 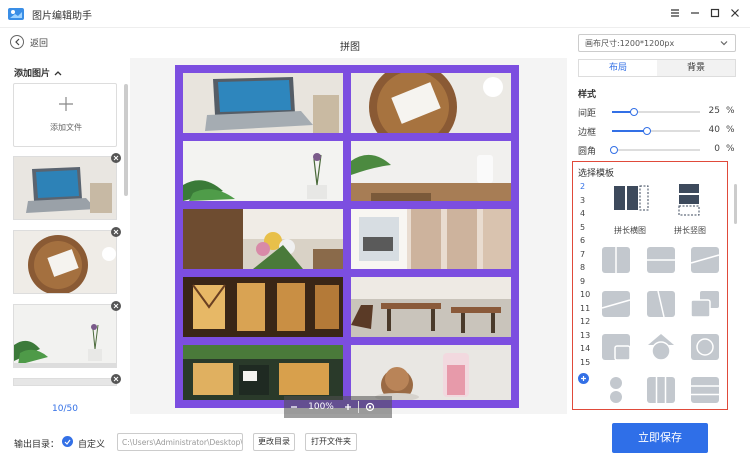 What do you see at coordinates (29, 42) in the screenshot?
I see `back-button: 返回` at bounding box center [29, 42].